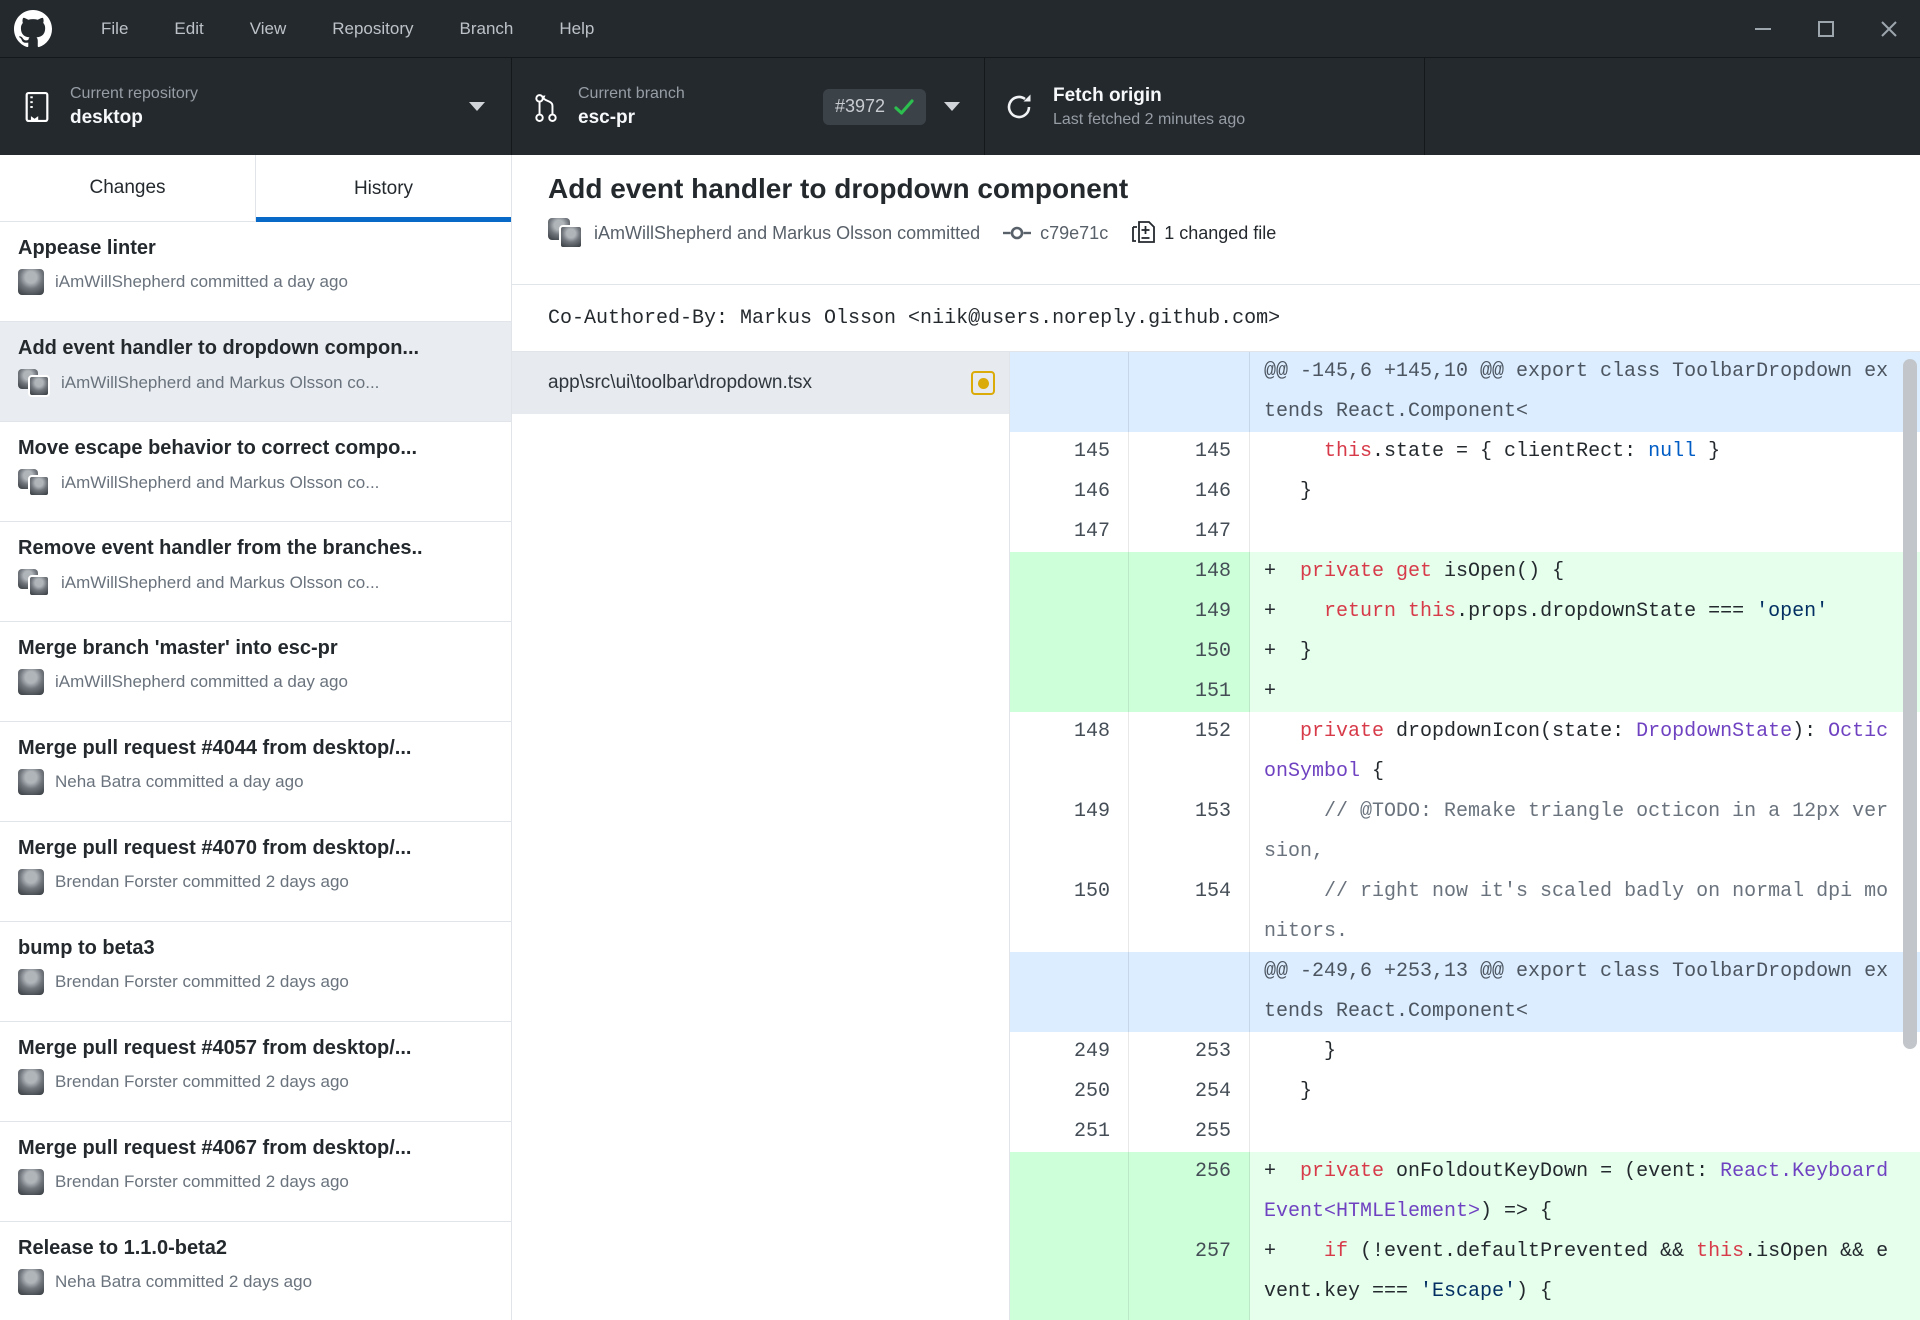  Describe the element at coordinates (631, 93) in the screenshot. I see `current-branch-label: Current branch` at that location.